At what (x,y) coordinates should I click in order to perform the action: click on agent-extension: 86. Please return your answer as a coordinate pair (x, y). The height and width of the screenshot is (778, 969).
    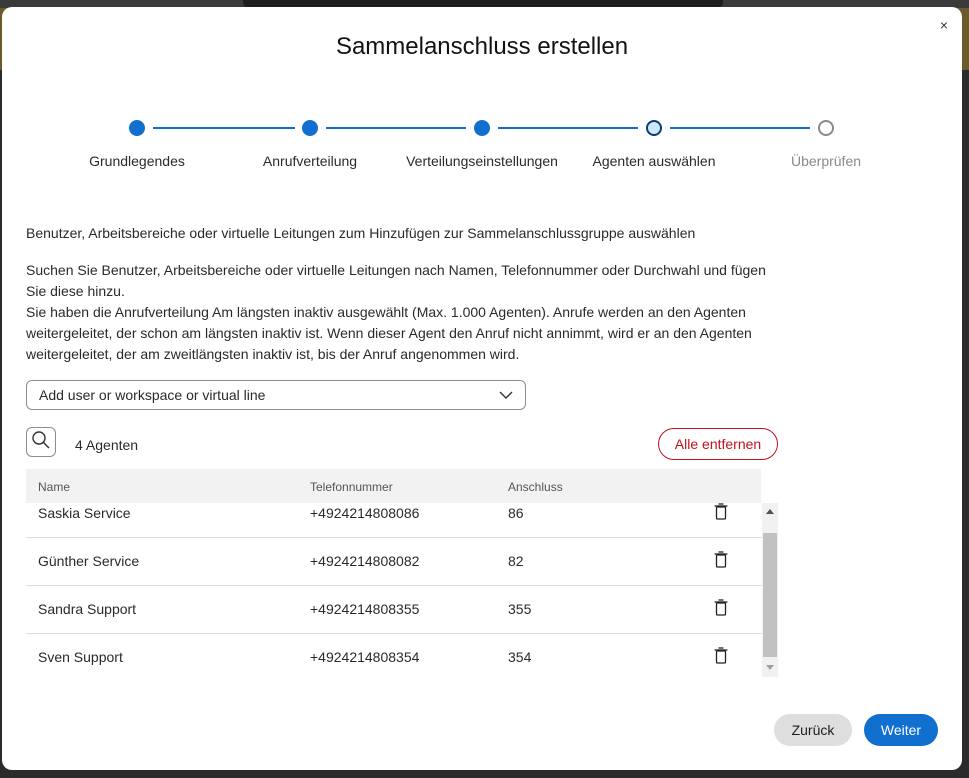
    Looking at the image, I should click on (516, 513).